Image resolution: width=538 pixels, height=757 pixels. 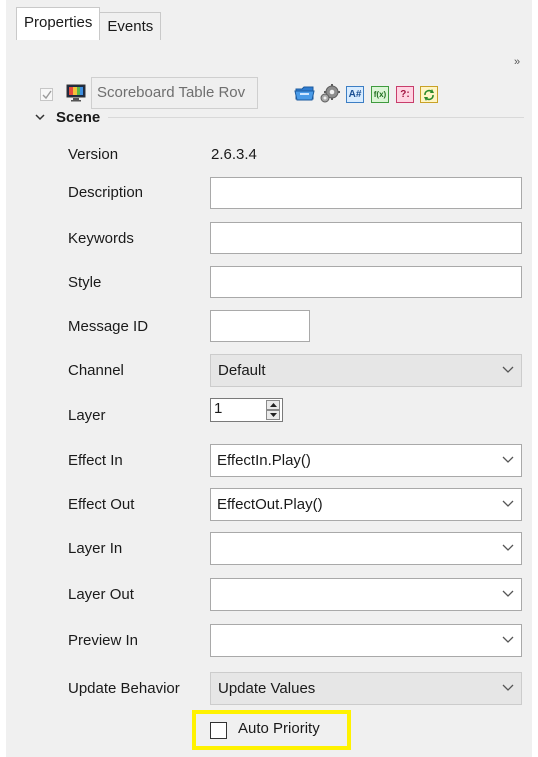 I want to click on triangle-down-icon, so click(x=273, y=415).